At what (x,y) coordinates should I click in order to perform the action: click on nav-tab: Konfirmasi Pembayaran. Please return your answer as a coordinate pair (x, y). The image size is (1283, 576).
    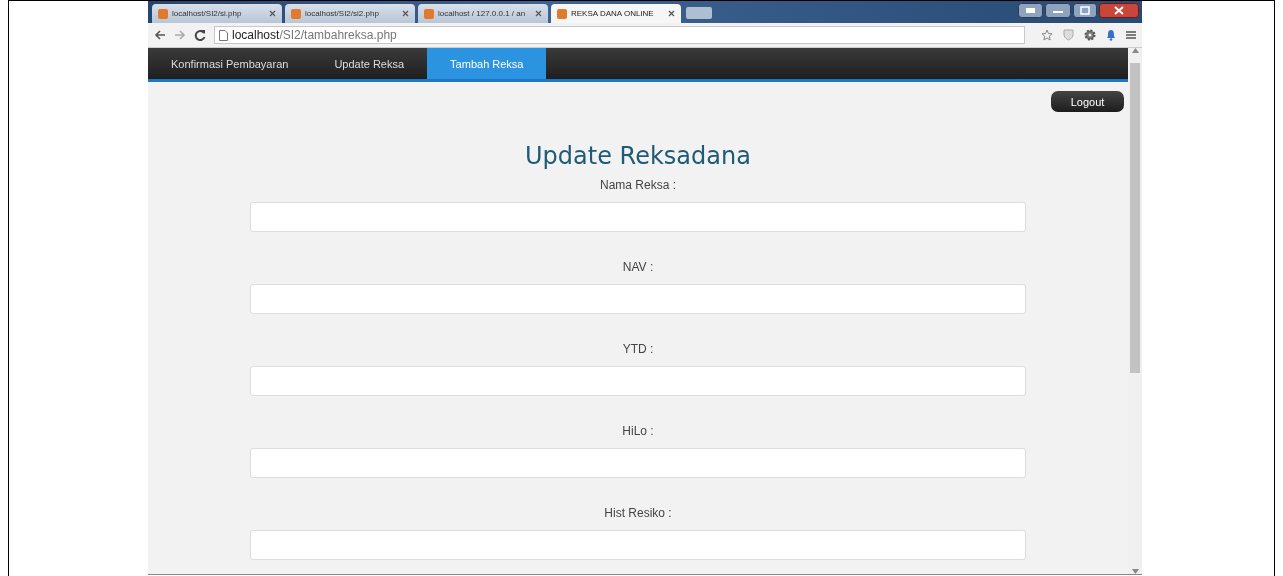
    Looking at the image, I should click on (230, 63).